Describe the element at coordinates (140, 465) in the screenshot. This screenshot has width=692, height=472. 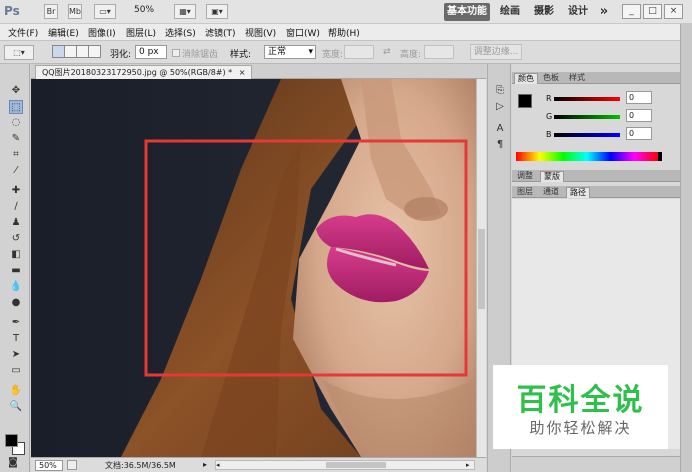
I see `document-size-status: 文档:36.5M/36.5M` at that location.